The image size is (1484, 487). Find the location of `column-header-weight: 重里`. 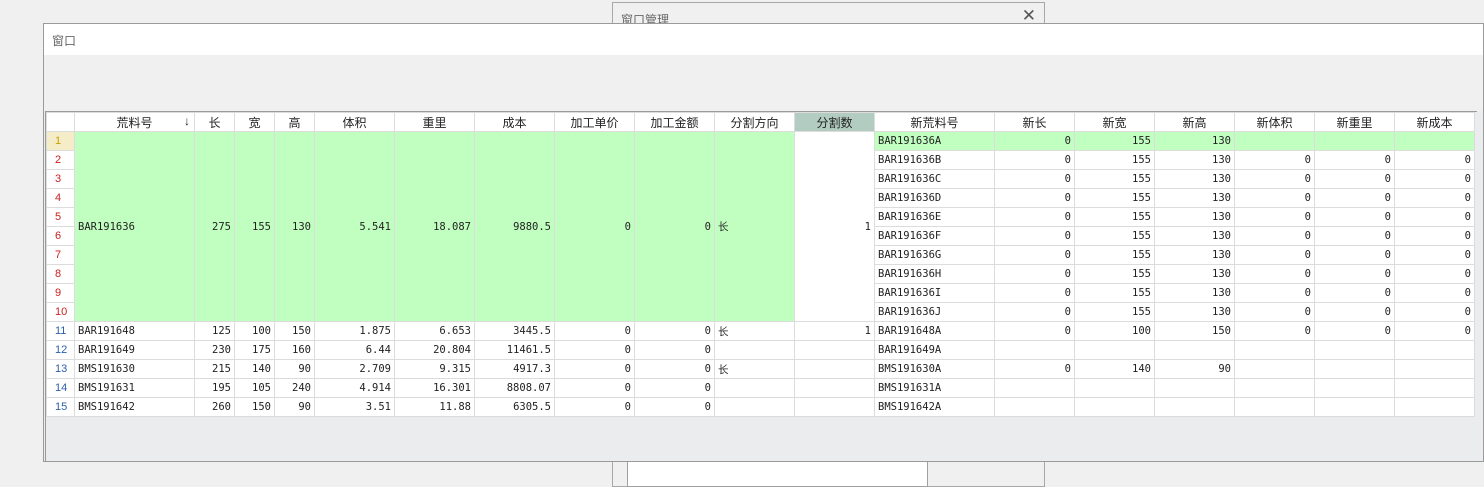

column-header-weight: 重里 is located at coordinates (434, 122).